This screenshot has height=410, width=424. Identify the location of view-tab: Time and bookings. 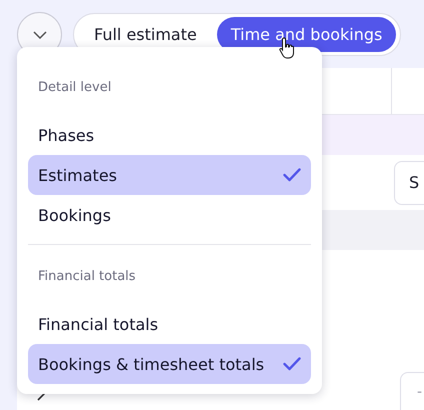
(306, 34).